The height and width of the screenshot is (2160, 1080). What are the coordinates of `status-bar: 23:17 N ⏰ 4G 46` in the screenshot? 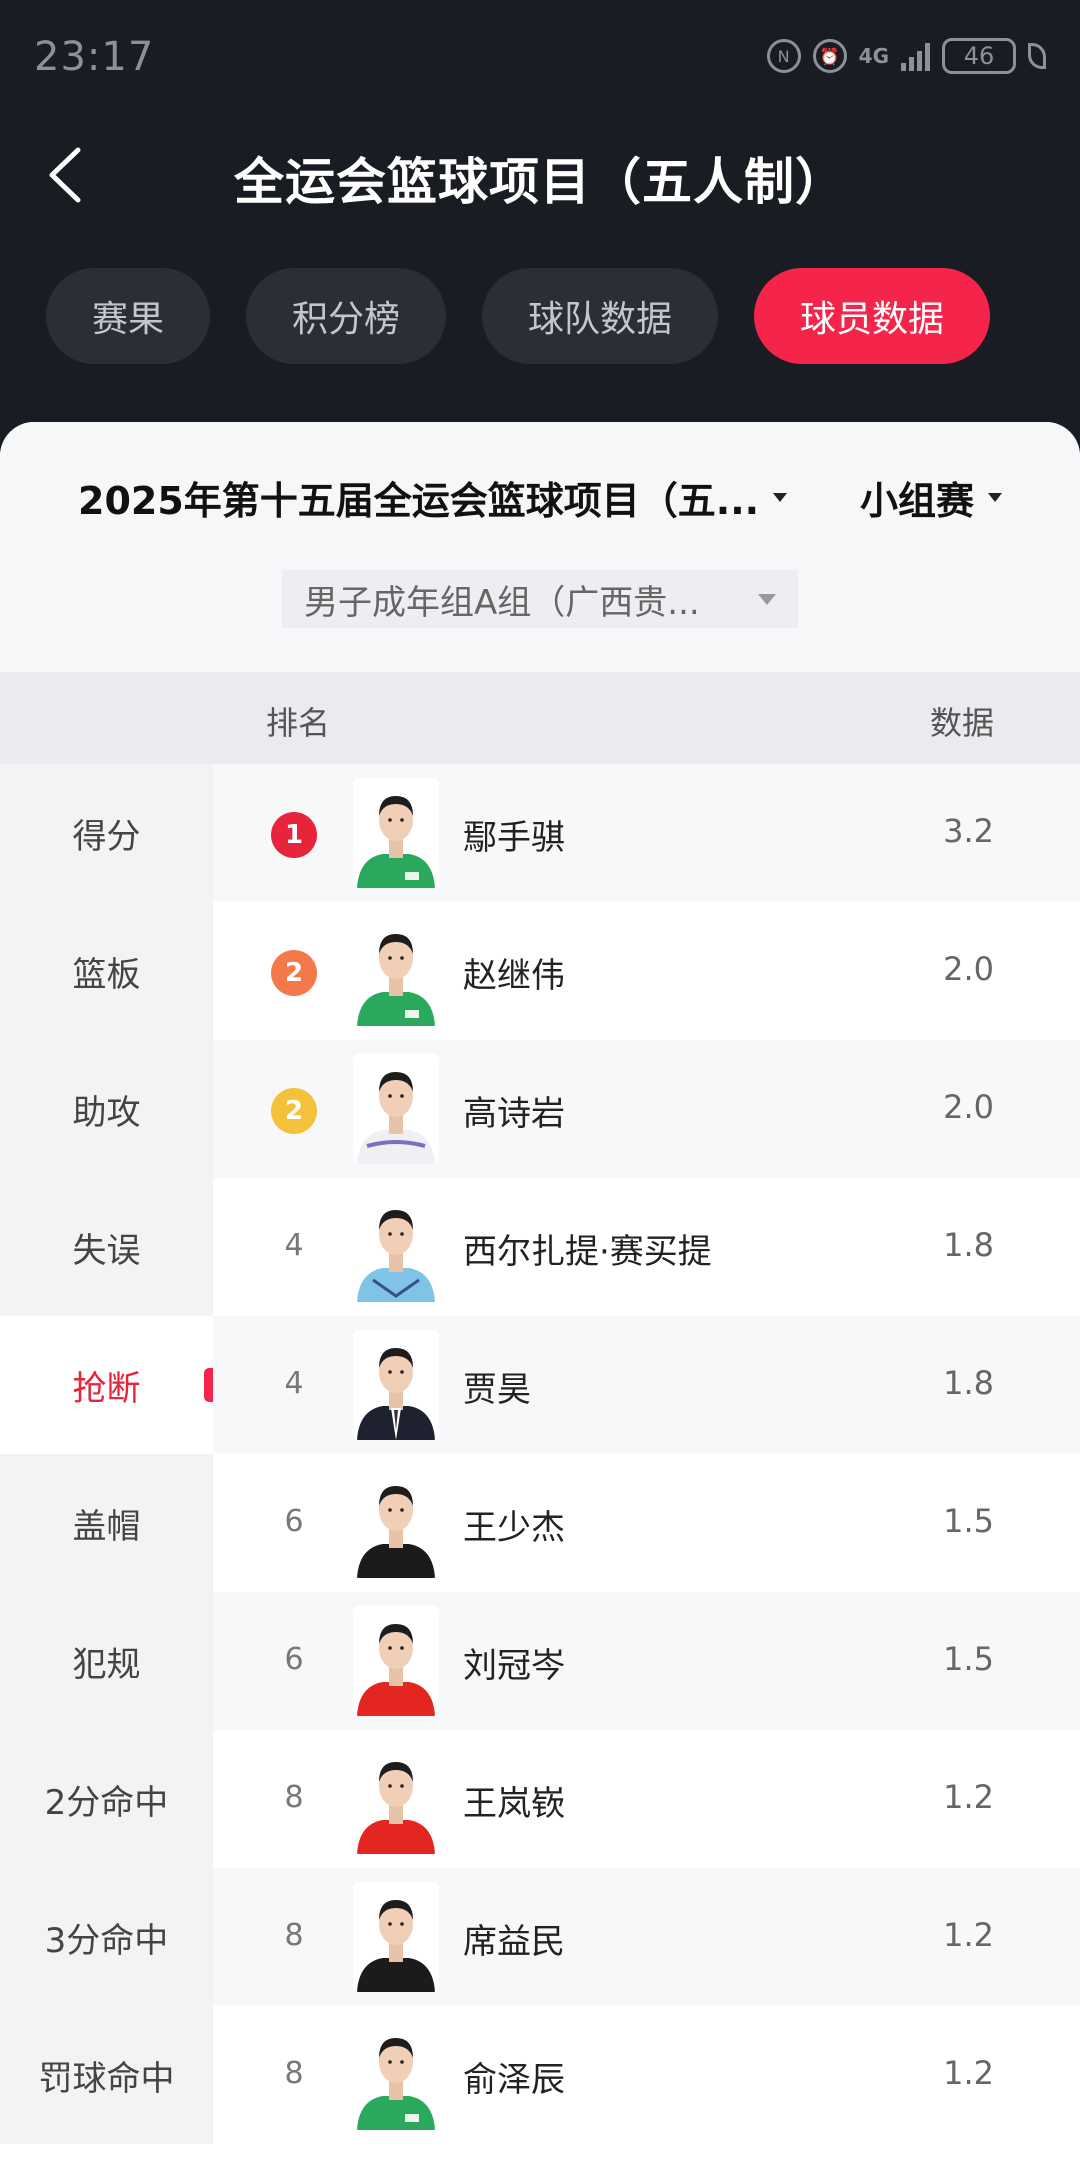 It's located at (540, 55).